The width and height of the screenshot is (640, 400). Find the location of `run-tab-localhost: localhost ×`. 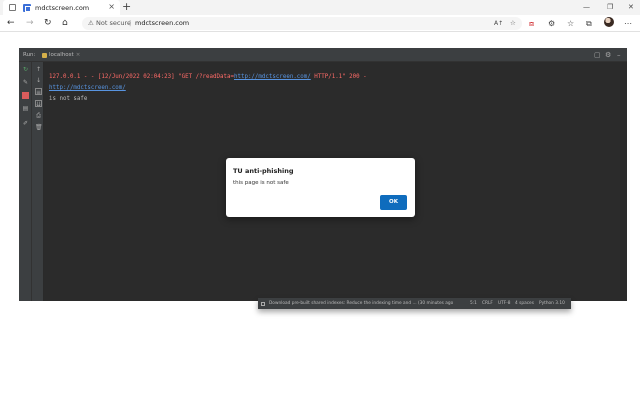

run-tab-localhost: localhost × is located at coordinates (62, 55).